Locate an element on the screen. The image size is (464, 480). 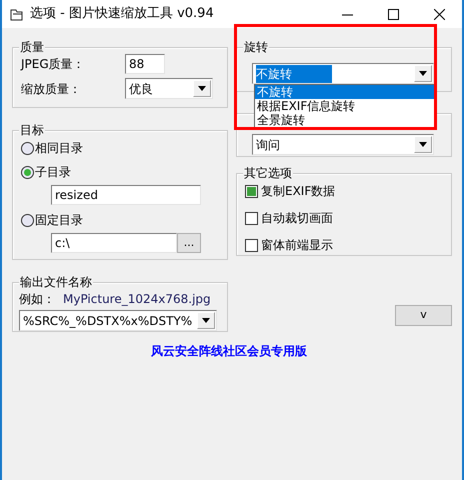
group-title: 其它选项 is located at coordinates (268, 173).